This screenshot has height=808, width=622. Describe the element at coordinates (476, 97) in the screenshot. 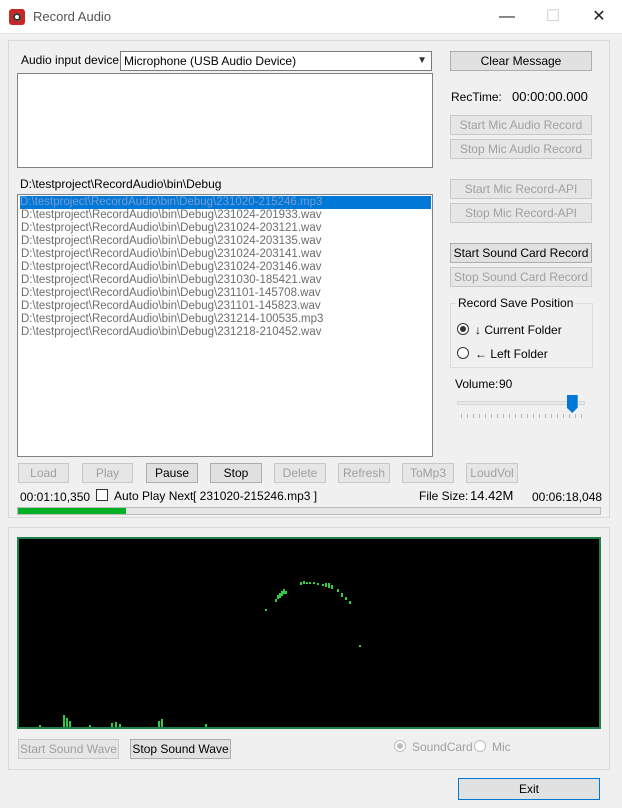

I see `rectime-label: RecTime:` at that location.